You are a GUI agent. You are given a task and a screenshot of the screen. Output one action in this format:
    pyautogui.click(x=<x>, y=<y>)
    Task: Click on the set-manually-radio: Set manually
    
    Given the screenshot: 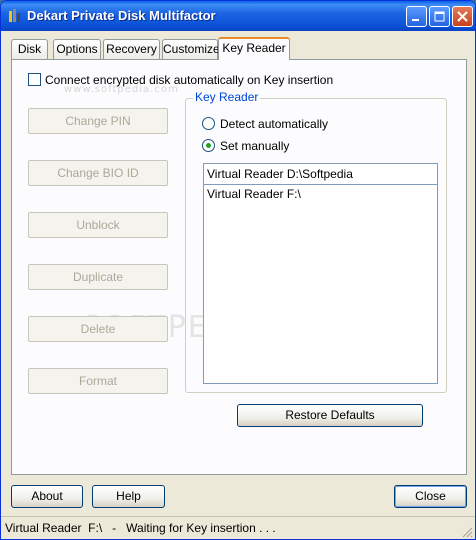 What is the action you would take?
    pyautogui.click(x=245, y=146)
    